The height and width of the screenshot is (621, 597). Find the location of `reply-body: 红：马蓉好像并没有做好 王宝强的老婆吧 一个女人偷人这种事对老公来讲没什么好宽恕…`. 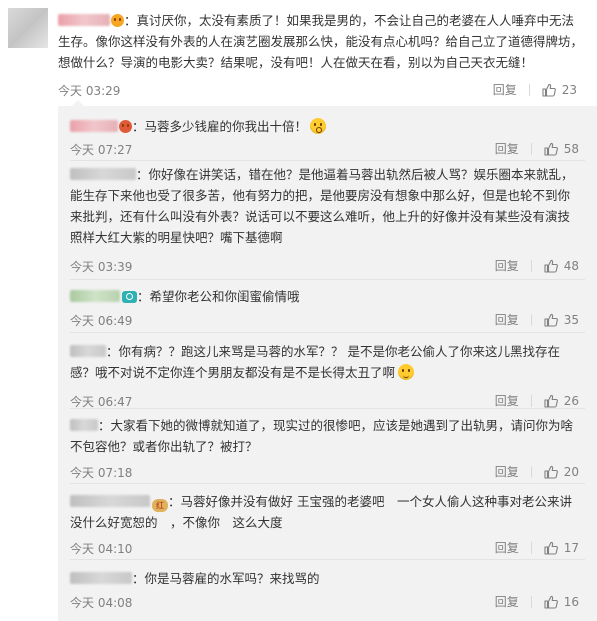

reply-body: 红：马蓉好像并没有做好 王宝强的老婆吧 一个女人偷人这种事对老公来讲没什么好宽恕… is located at coordinates (323, 512).